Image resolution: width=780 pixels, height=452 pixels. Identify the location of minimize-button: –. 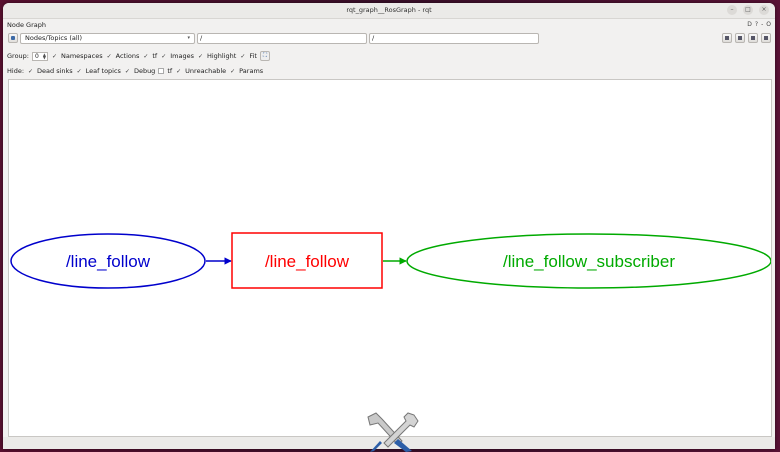
(732, 10).